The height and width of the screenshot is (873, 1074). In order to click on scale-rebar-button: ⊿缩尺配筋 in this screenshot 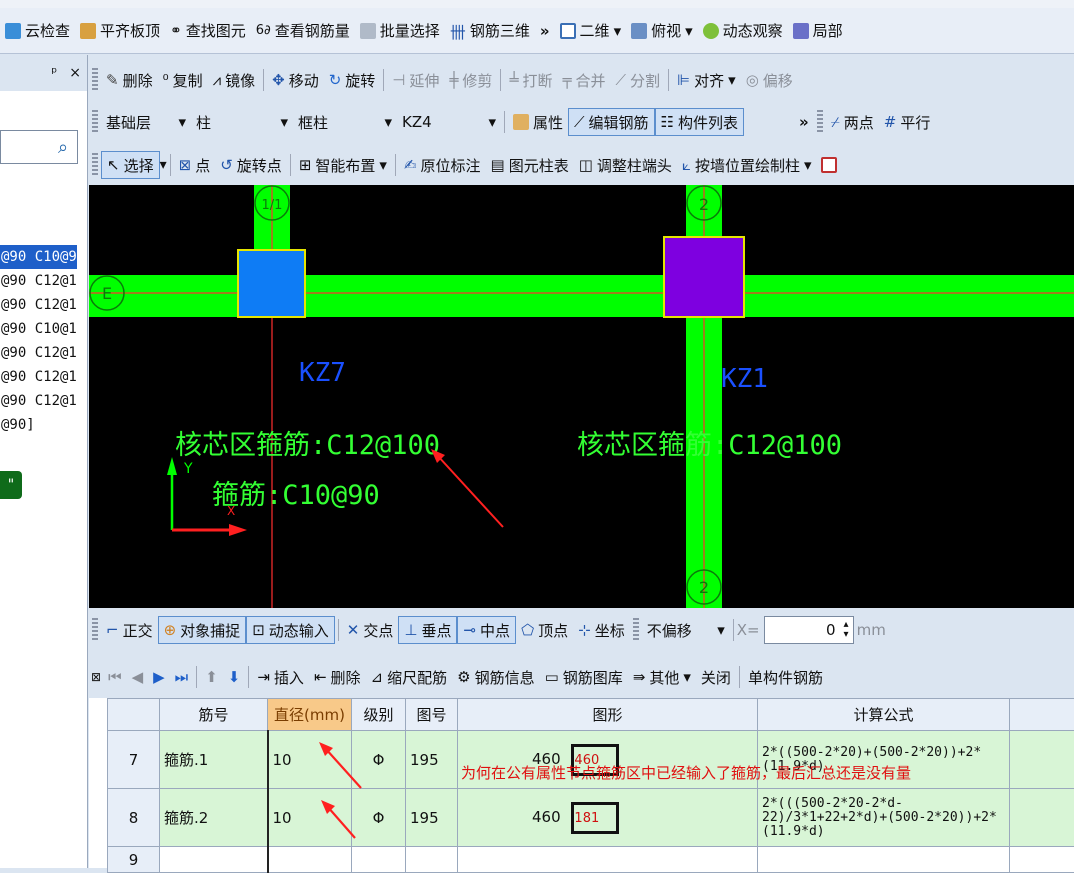, I will do `click(409, 677)`.